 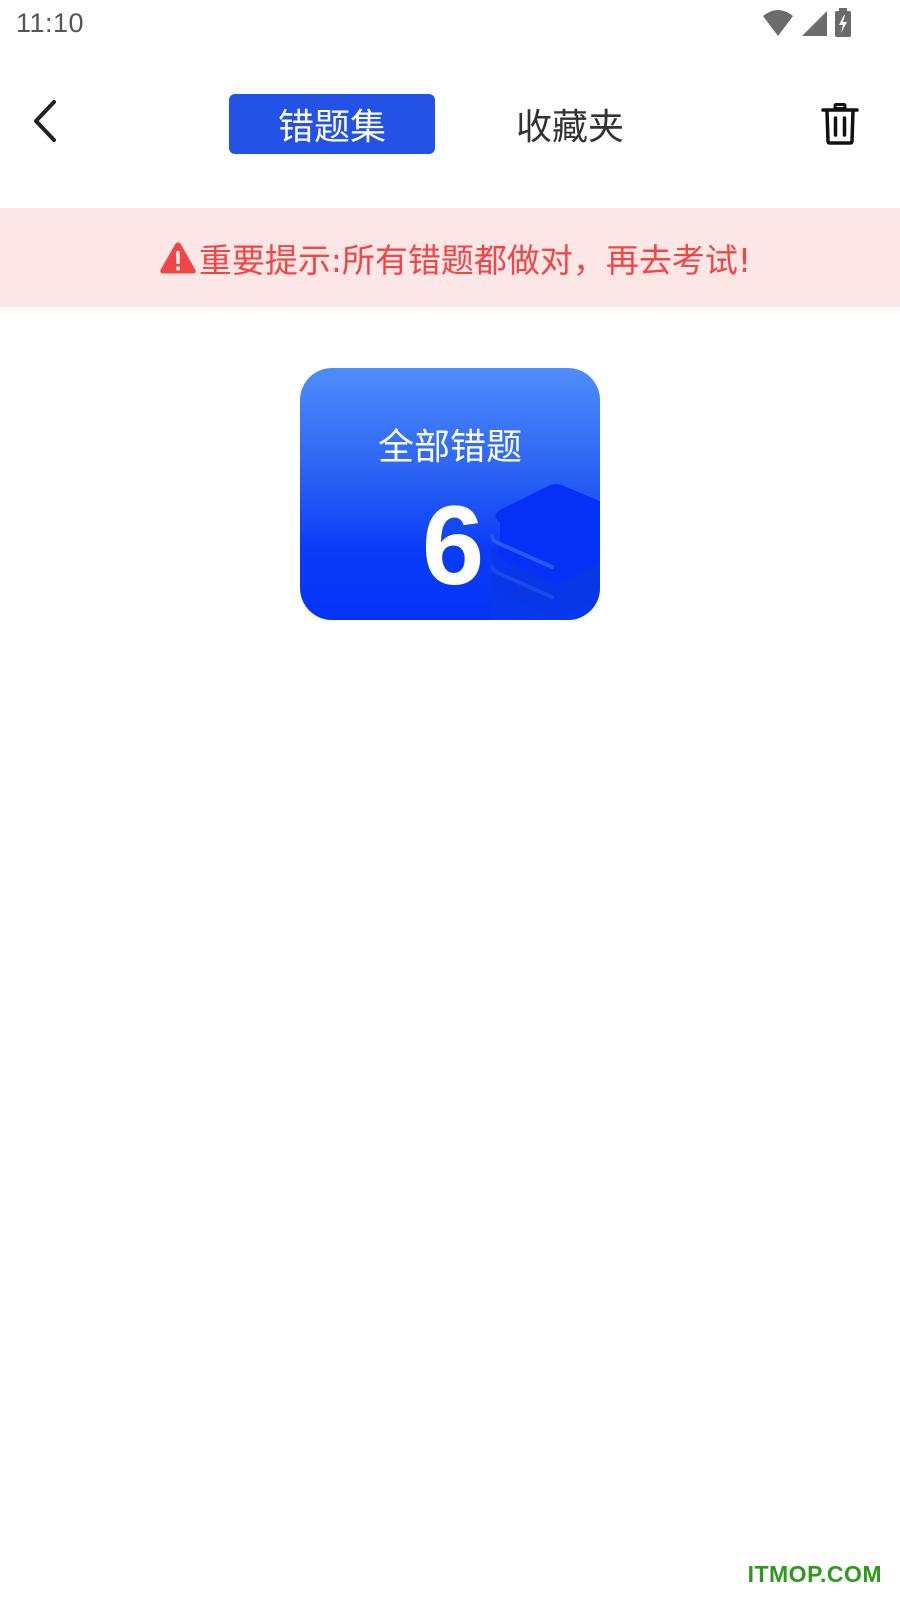 What do you see at coordinates (814, 23) in the screenshot?
I see `signal-icon` at bounding box center [814, 23].